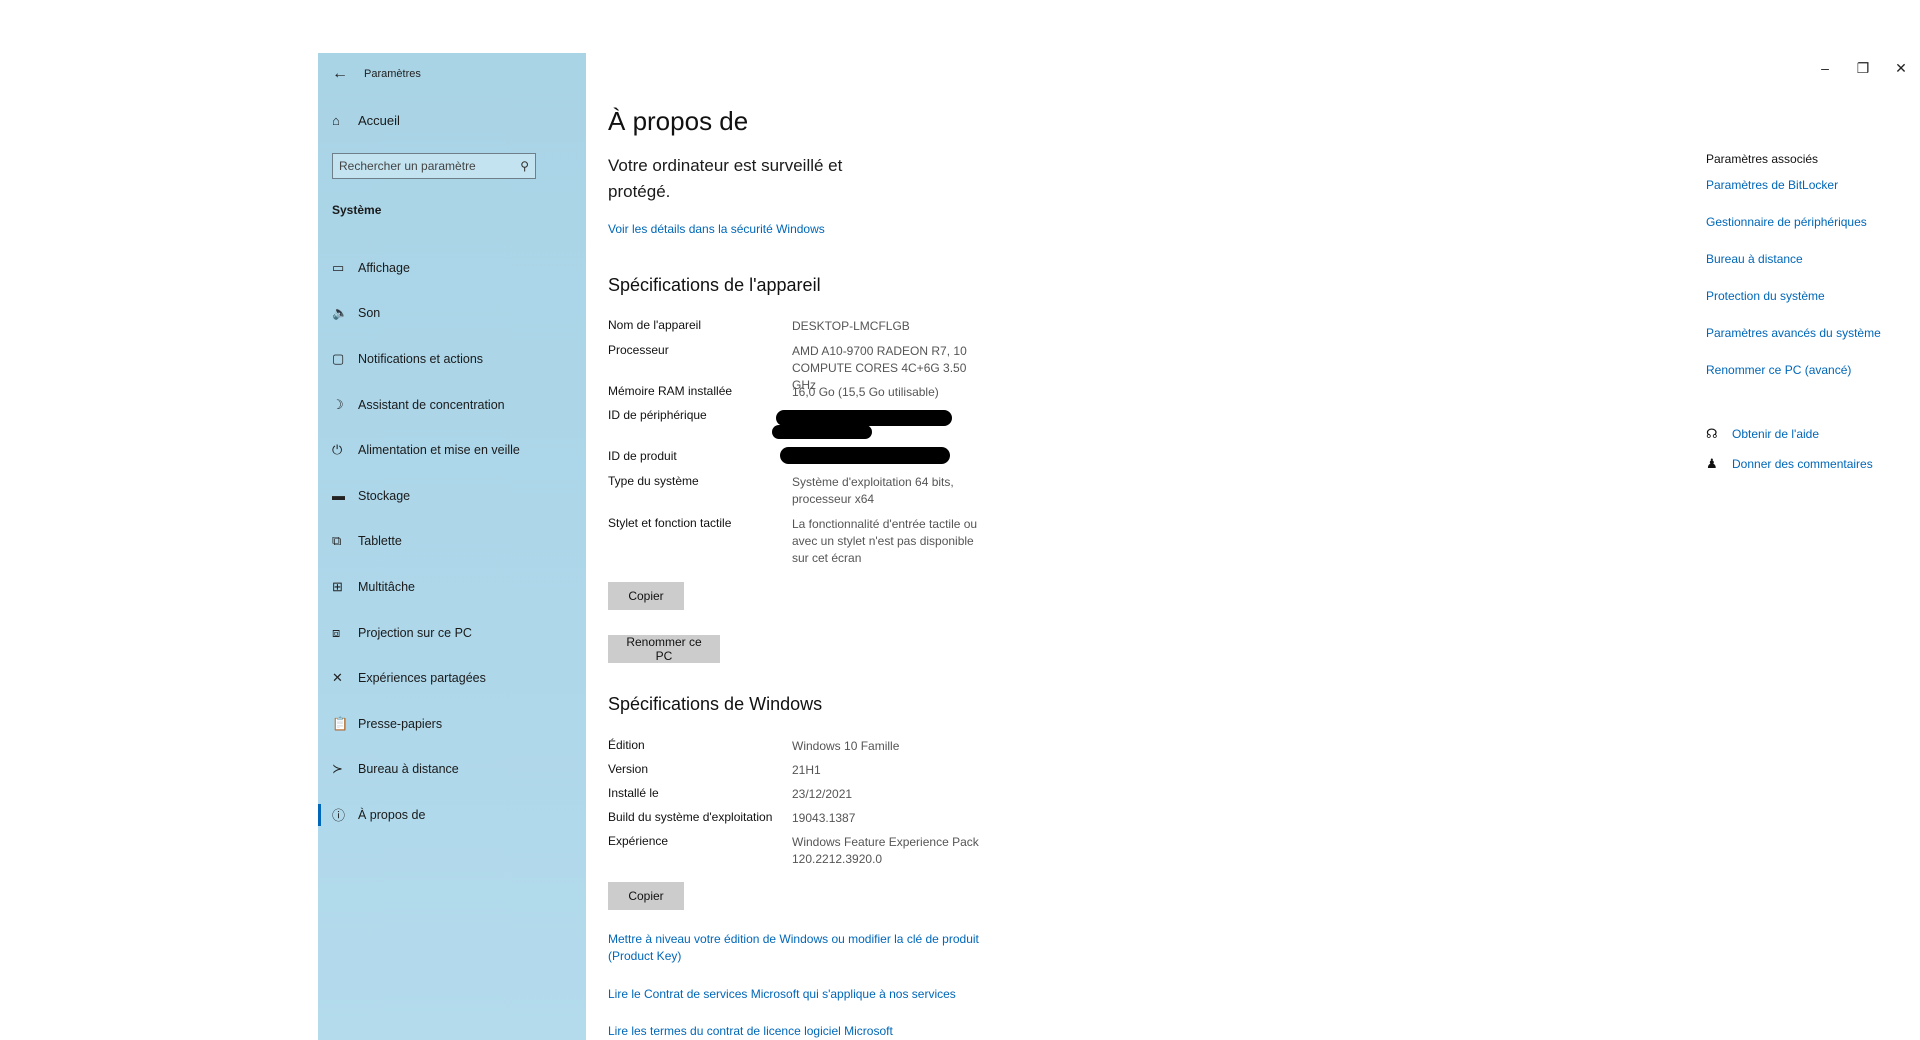 This screenshot has width=1920, height=1040. What do you see at coordinates (340, 723) in the screenshot?
I see `clipboard-icon: 📋` at bounding box center [340, 723].